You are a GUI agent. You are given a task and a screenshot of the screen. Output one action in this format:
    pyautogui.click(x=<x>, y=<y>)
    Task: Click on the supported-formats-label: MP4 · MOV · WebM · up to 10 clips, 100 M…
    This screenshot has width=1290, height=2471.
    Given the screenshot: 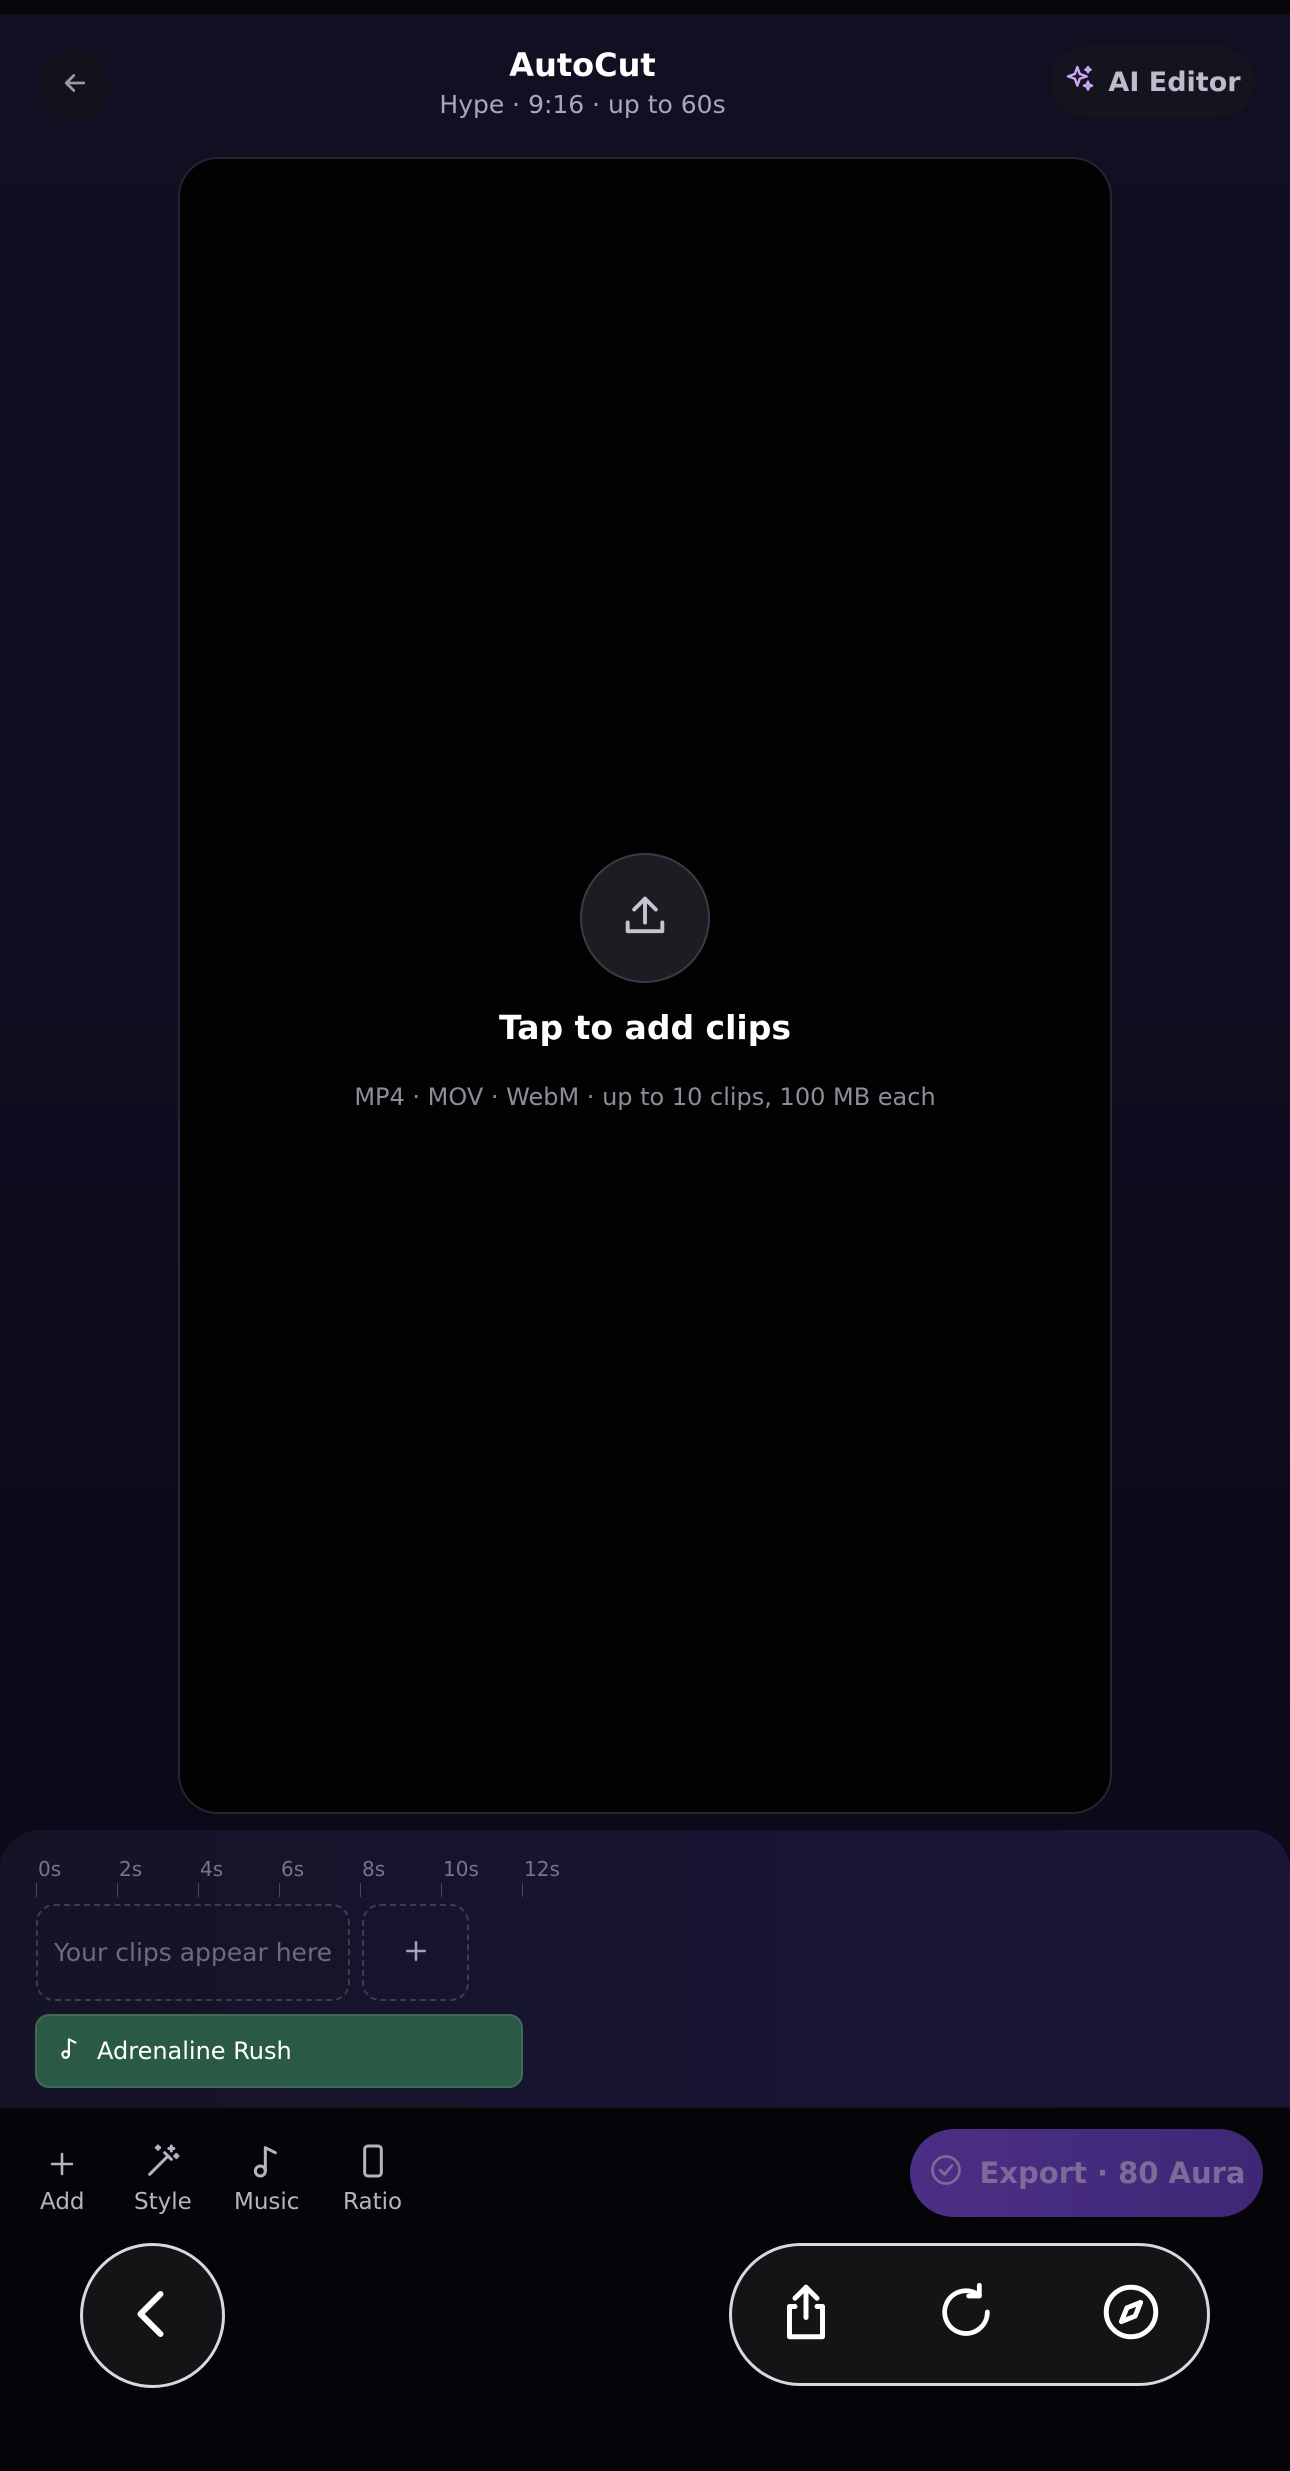 What is the action you would take?
    pyautogui.click(x=645, y=1097)
    